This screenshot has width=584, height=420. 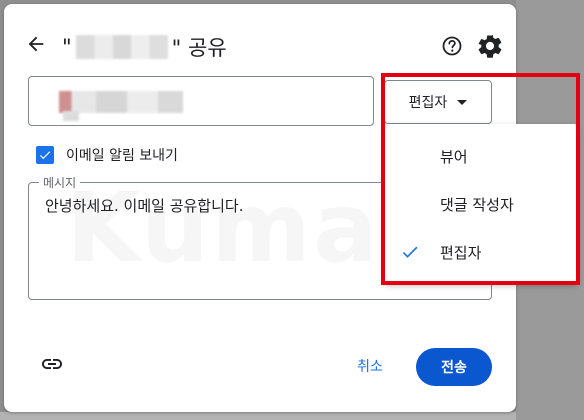 I want to click on arrow-left-icon, so click(x=36, y=44).